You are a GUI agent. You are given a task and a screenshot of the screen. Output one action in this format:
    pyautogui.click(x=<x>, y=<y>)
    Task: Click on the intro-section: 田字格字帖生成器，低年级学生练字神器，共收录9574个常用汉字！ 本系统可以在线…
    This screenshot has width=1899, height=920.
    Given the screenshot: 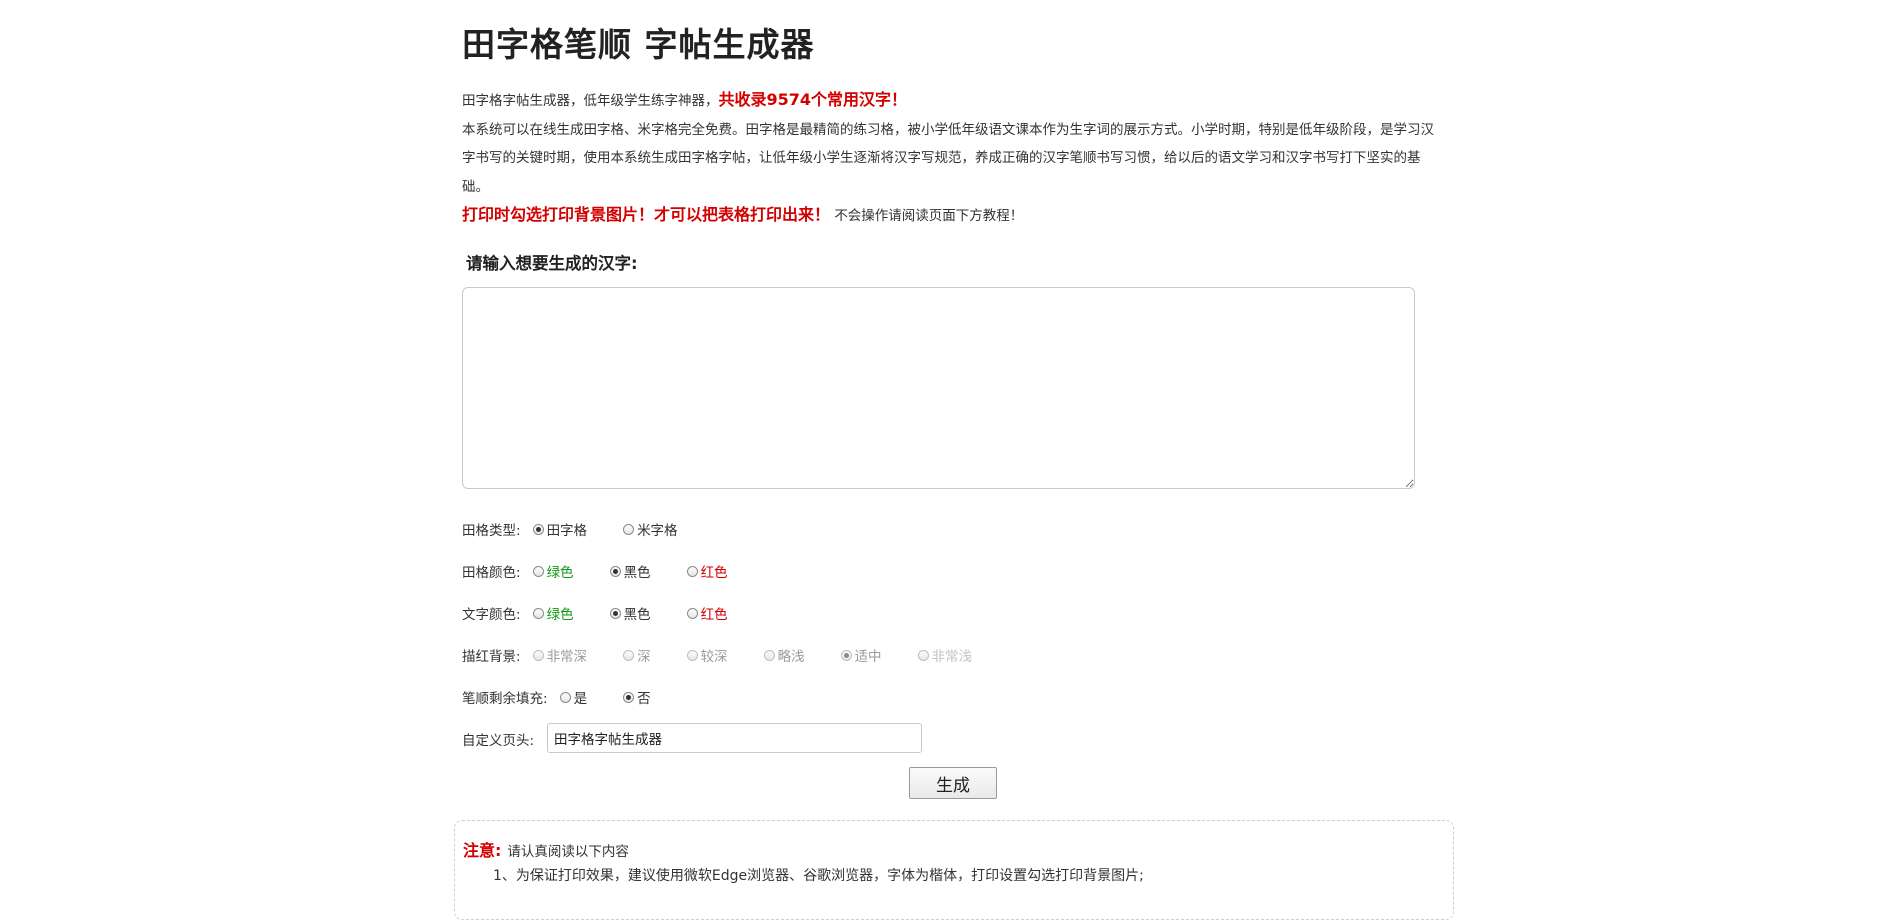 What is the action you would take?
    pyautogui.click(x=954, y=158)
    